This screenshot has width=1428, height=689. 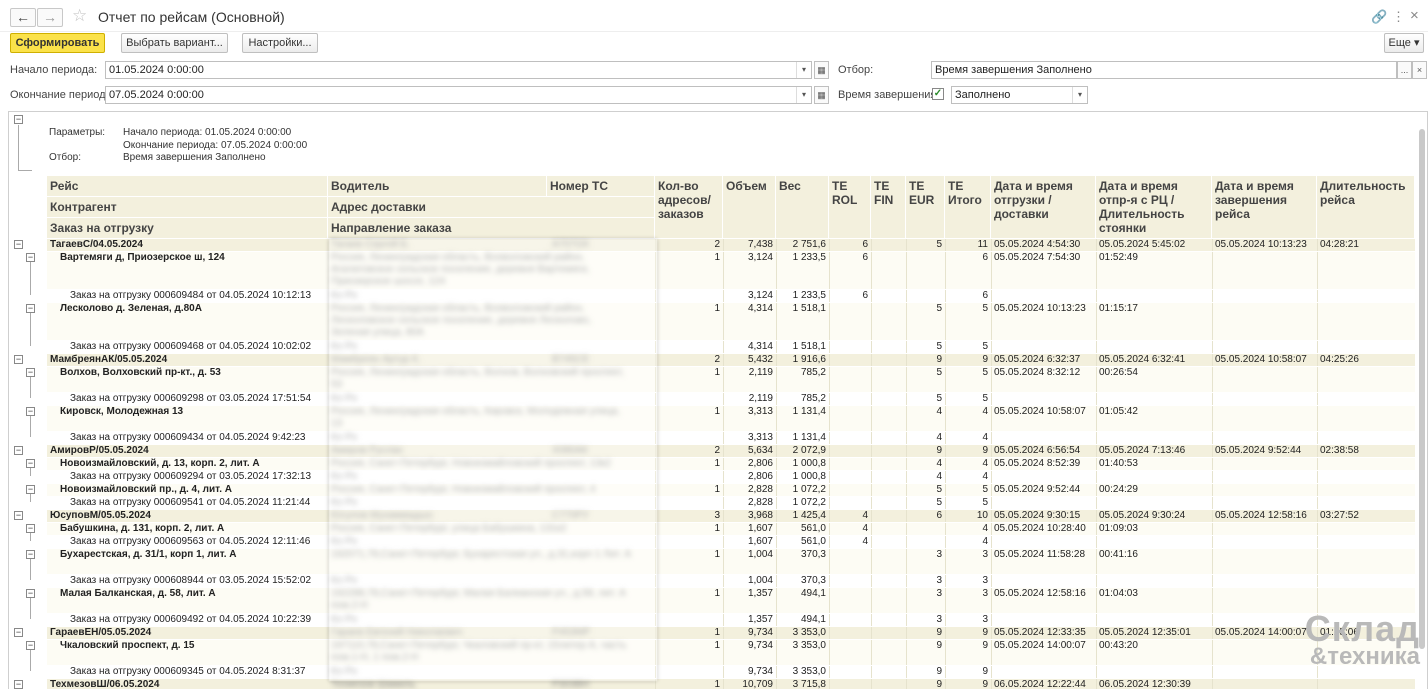 What do you see at coordinates (757, 684) in the screenshot?
I see `cell-volume: 10,709` at bounding box center [757, 684].